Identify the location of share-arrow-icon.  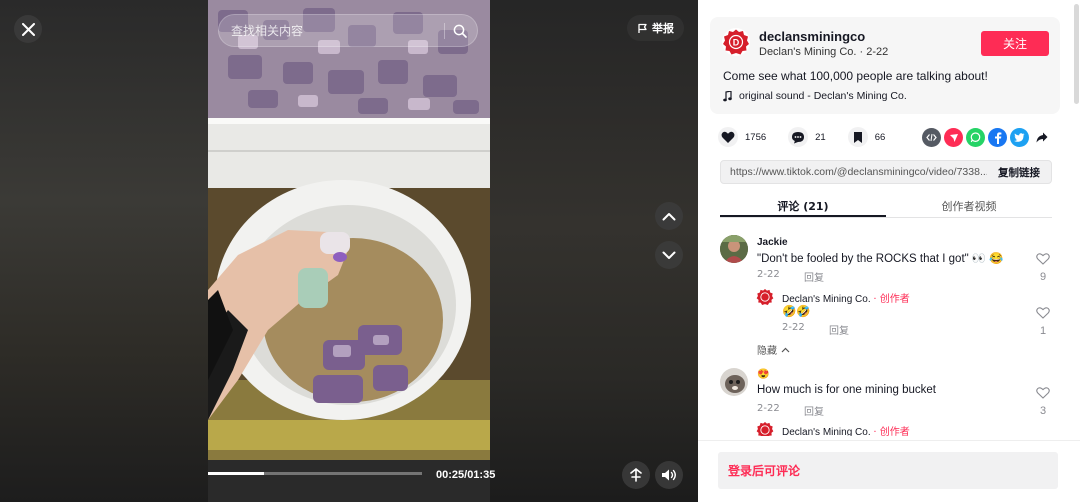
(1041, 137).